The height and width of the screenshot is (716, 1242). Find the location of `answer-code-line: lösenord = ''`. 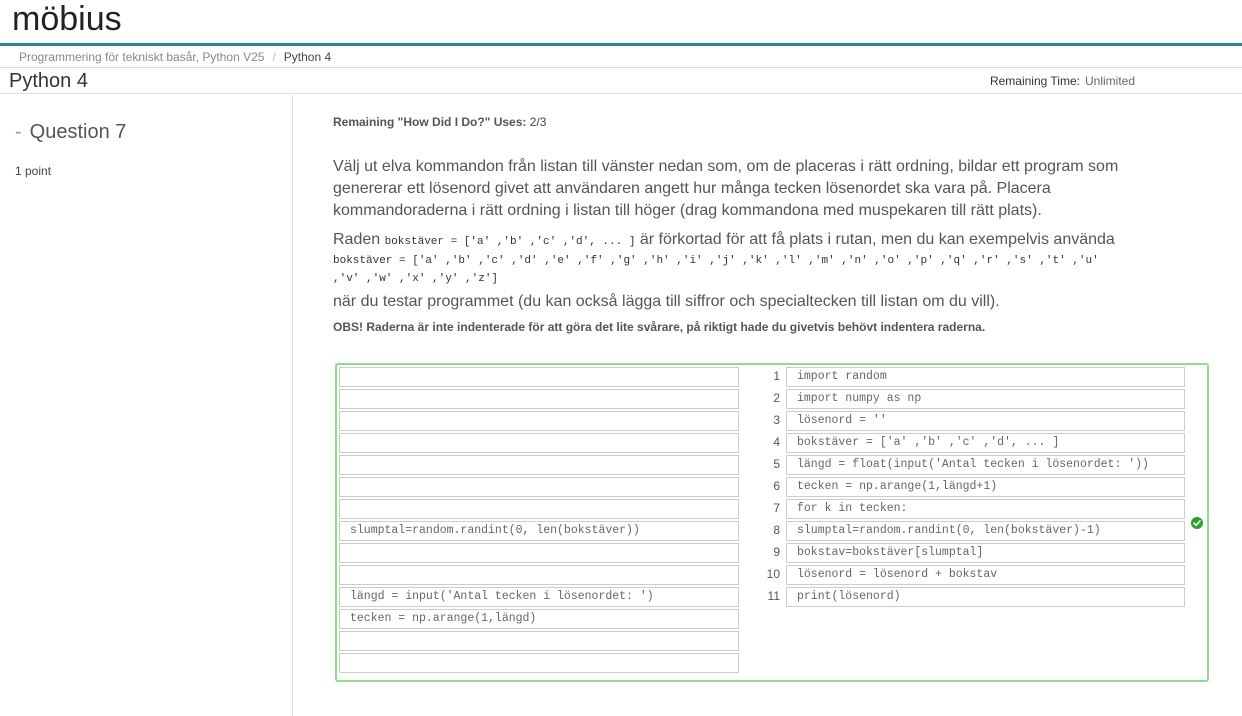

answer-code-line: lösenord = '' is located at coordinates (985, 421).